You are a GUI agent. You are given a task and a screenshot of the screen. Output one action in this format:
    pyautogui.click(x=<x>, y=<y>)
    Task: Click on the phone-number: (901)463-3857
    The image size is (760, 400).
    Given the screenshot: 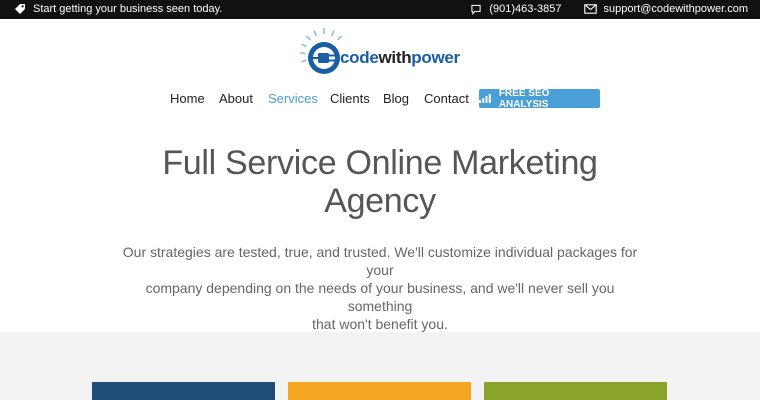 What is the action you would take?
    pyautogui.click(x=525, y=9)
    